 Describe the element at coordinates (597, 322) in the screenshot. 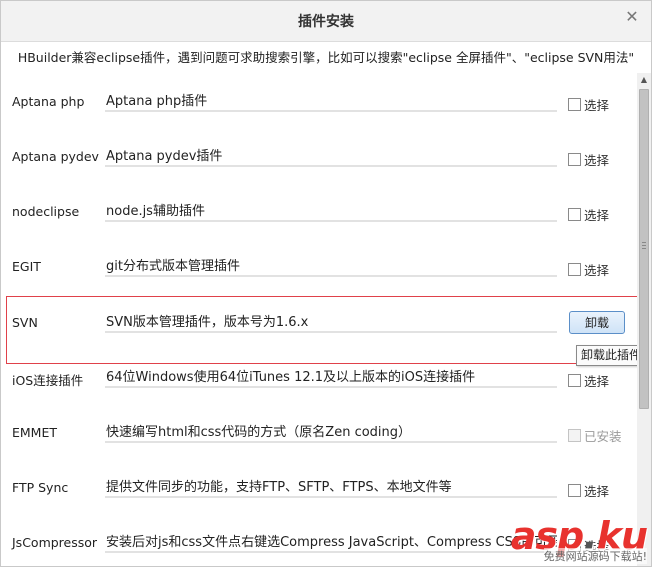

I see `uninstall-button: 卸载` at that location.